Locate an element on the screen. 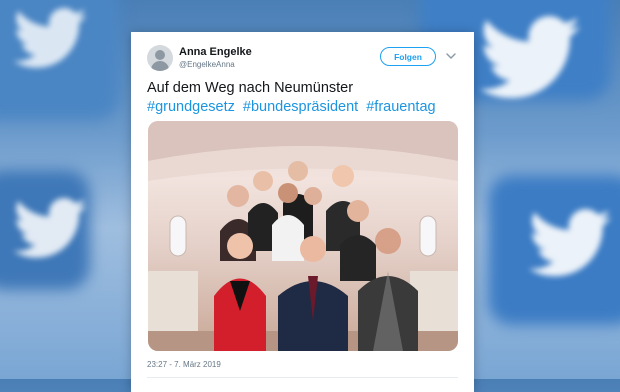 The height and width of the screenshot is (392, 620). chevron-down-icon is located at coordinates (451, 56).